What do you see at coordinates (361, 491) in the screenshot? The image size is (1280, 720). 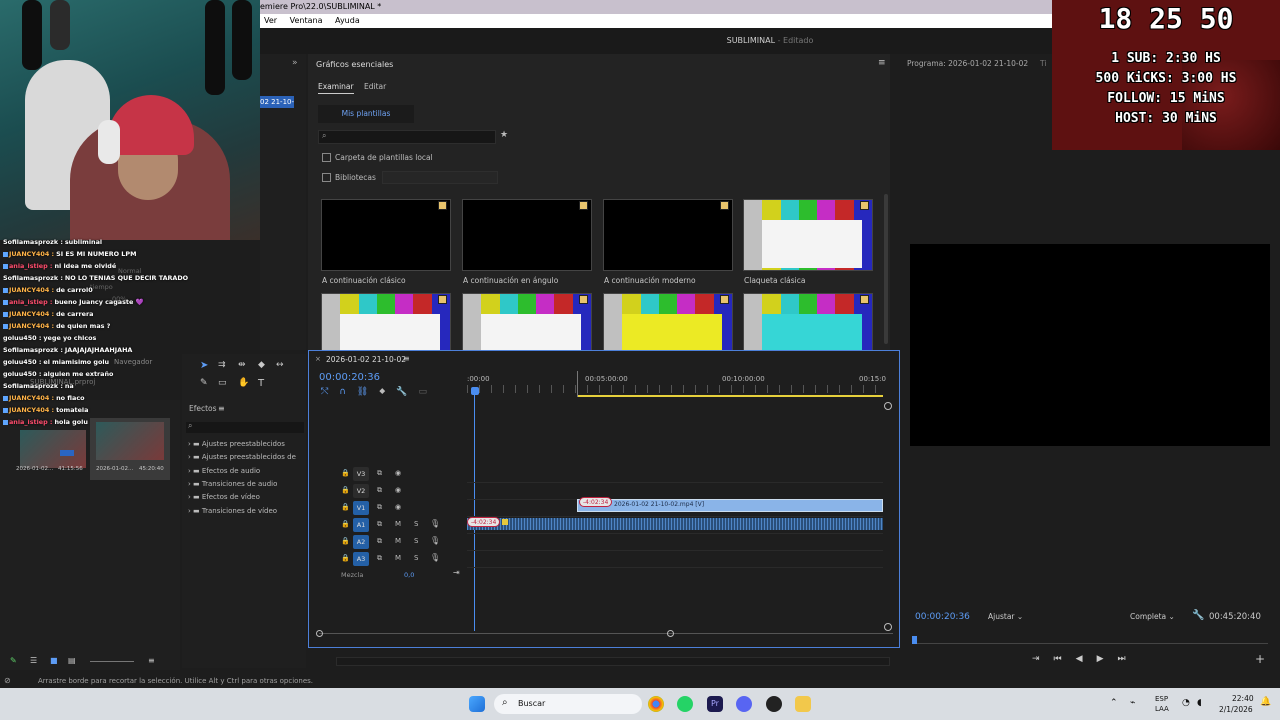 I see `track-label: V2` at bounding box center [361, 491].